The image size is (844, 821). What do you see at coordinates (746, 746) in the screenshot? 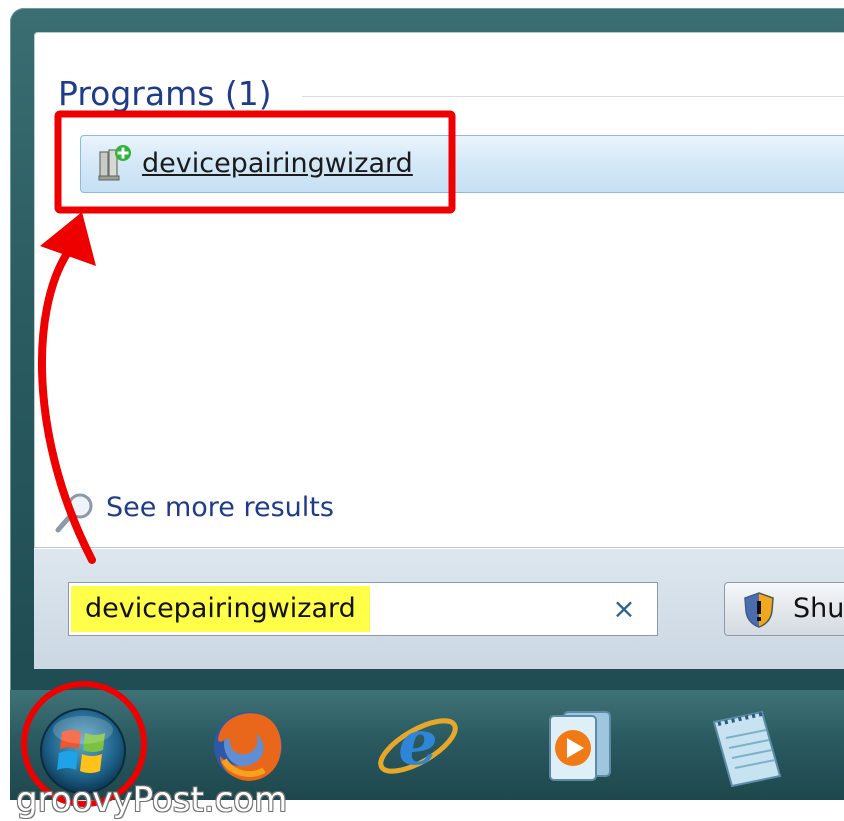
I see `notepad-icon` at bounding box center [746, 746].